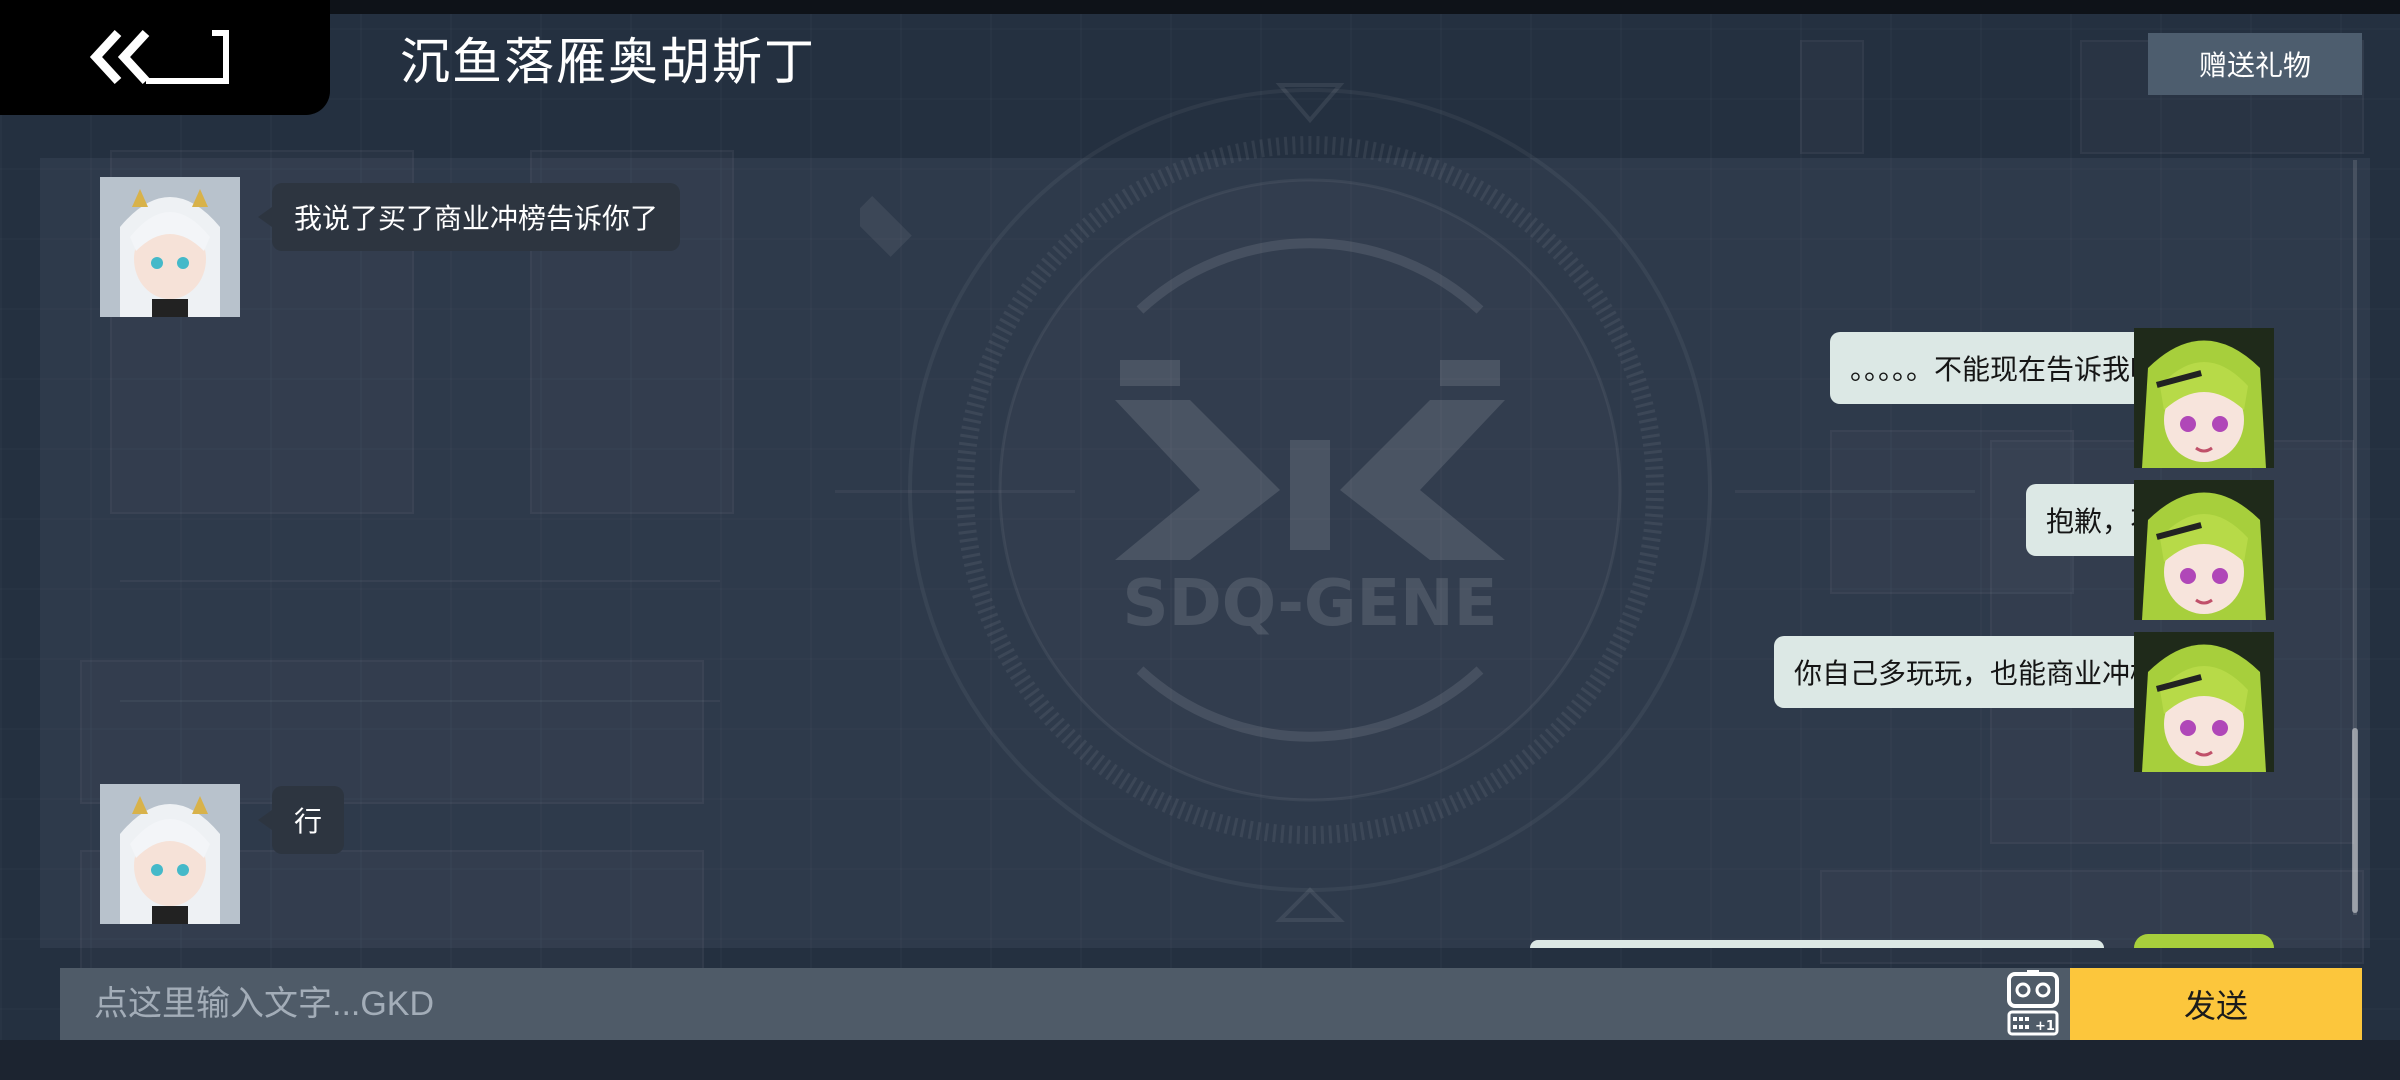  What do you see at coordinates (1817, 944) in the screenshot?
I see `message-bubble-partial` at bounding box center [1817, 944].